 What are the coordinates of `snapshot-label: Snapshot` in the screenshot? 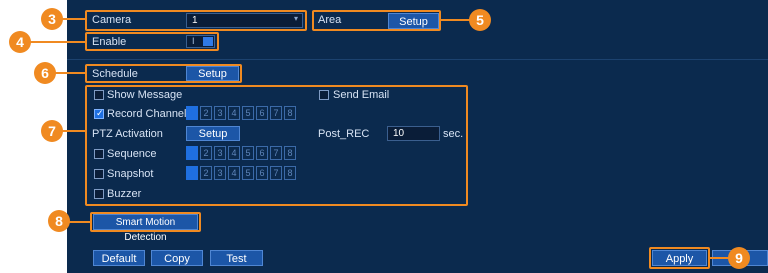 It's located at (130, 174).